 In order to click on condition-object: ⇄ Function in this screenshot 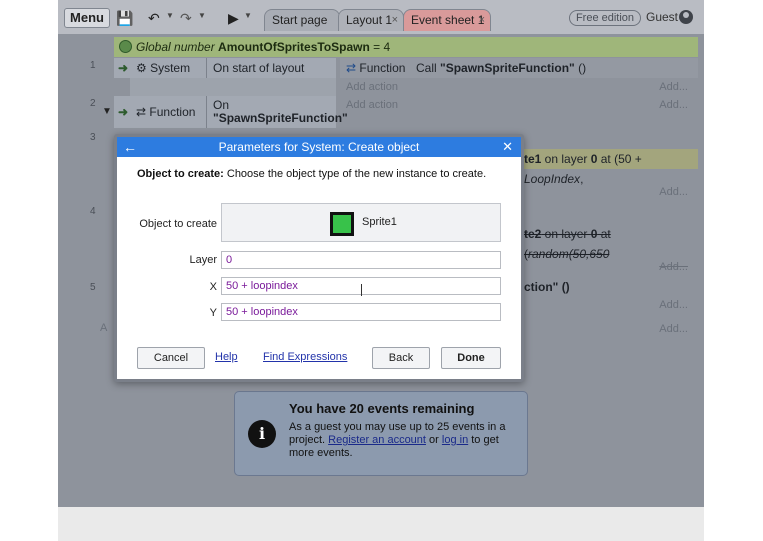, I will do `click(166, 112)`.